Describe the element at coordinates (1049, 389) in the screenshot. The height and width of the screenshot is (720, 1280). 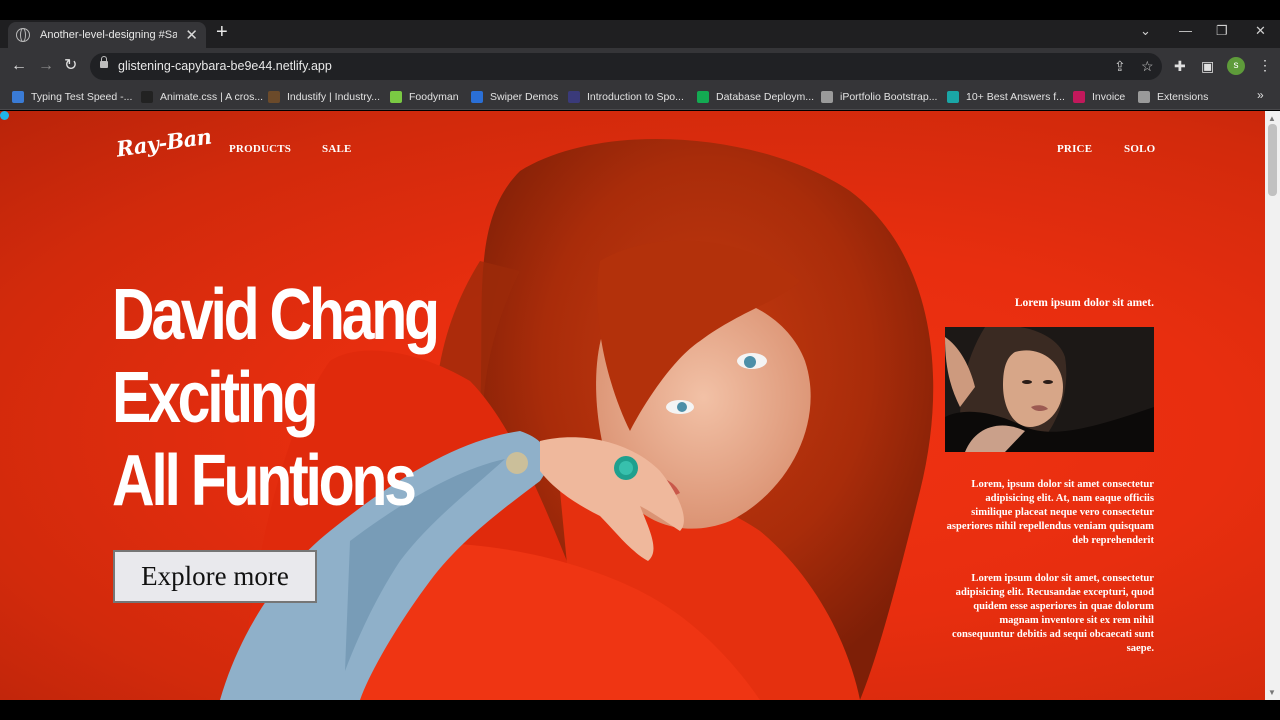
I see `side-portrait-photo` at that location.